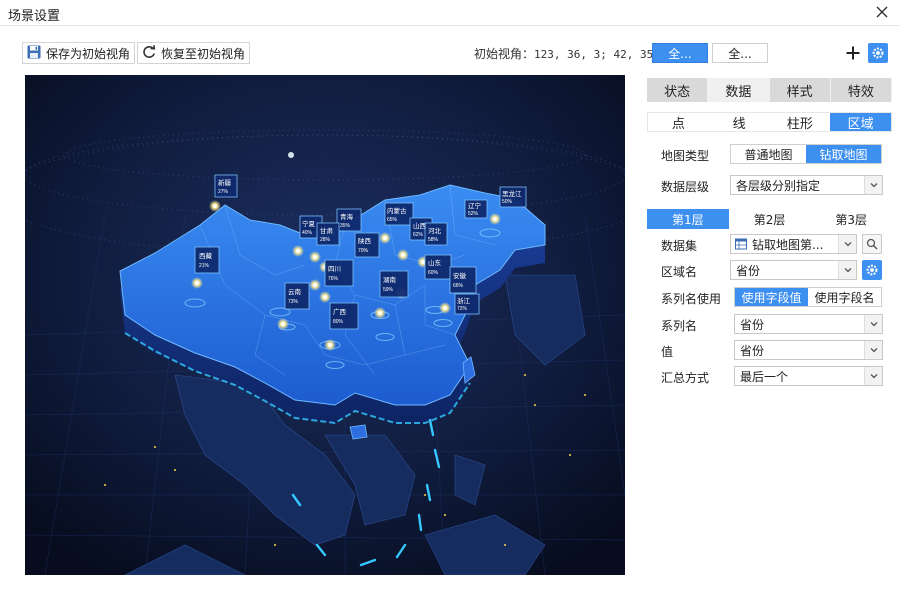  What do you see at coordinates (808, 376) in the screenshot?
I see `summary-select: 最后一个` at bounding box center [808, 376].